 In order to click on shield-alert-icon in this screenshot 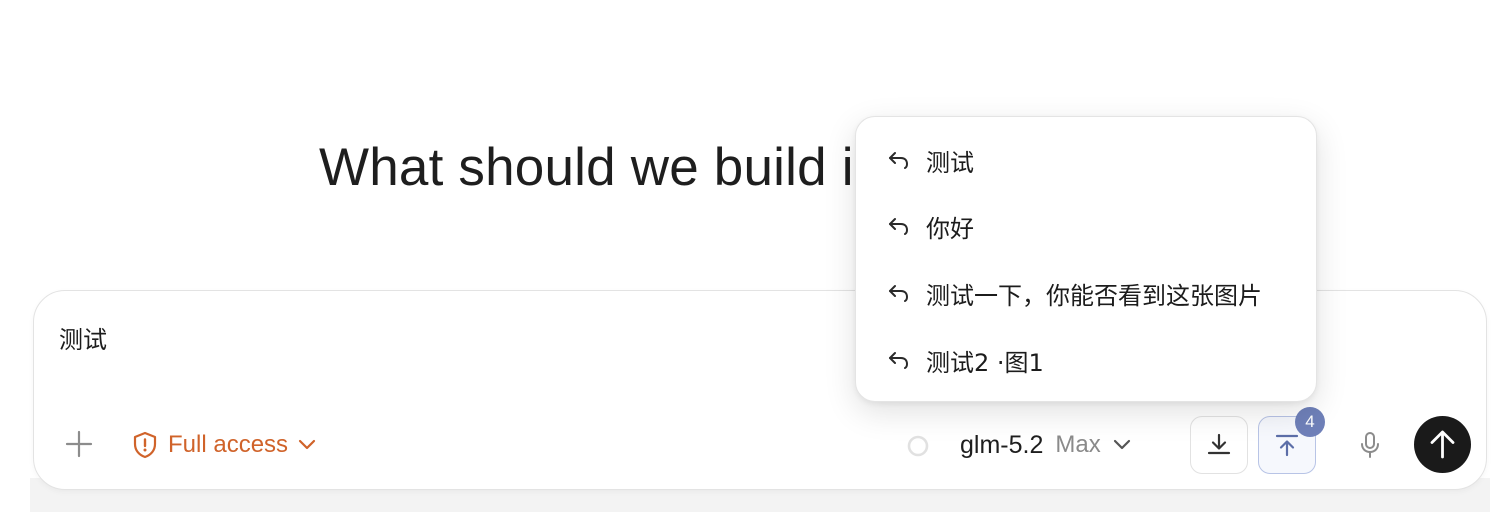, I will do `click(145, 445)`.